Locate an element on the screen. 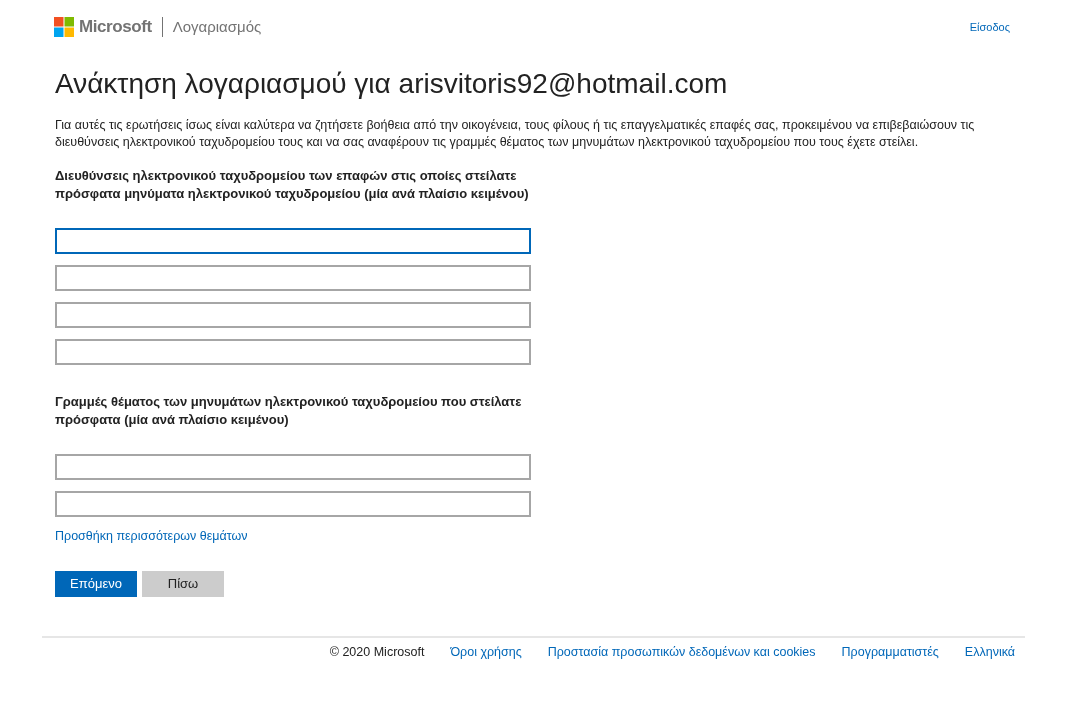  add-more-subjects-link: Προσθήκη περισσότερων θεμάτων is located at coordinates (151, 536).